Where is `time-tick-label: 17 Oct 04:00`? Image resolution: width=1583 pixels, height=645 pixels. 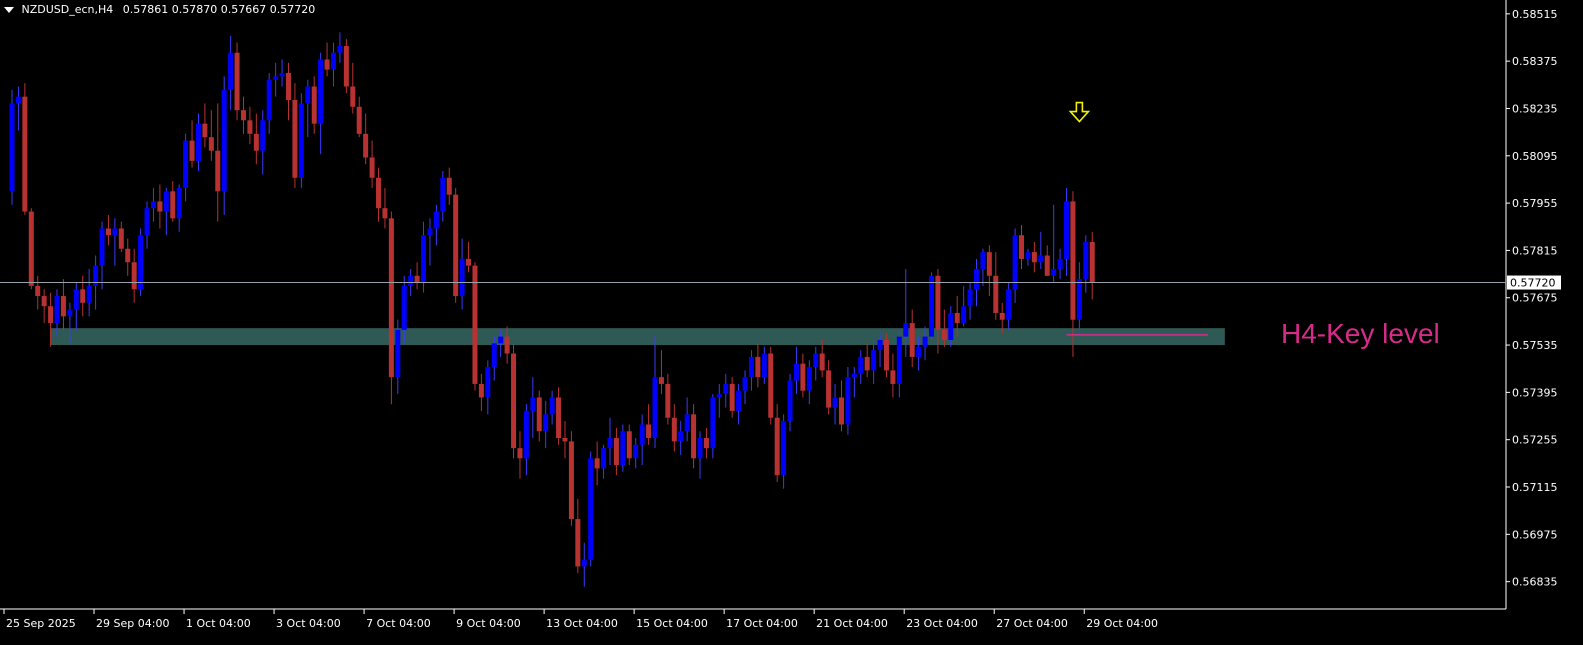 time-tick-label: 17 Oct 04:00 is located at coordinates (762, 623).